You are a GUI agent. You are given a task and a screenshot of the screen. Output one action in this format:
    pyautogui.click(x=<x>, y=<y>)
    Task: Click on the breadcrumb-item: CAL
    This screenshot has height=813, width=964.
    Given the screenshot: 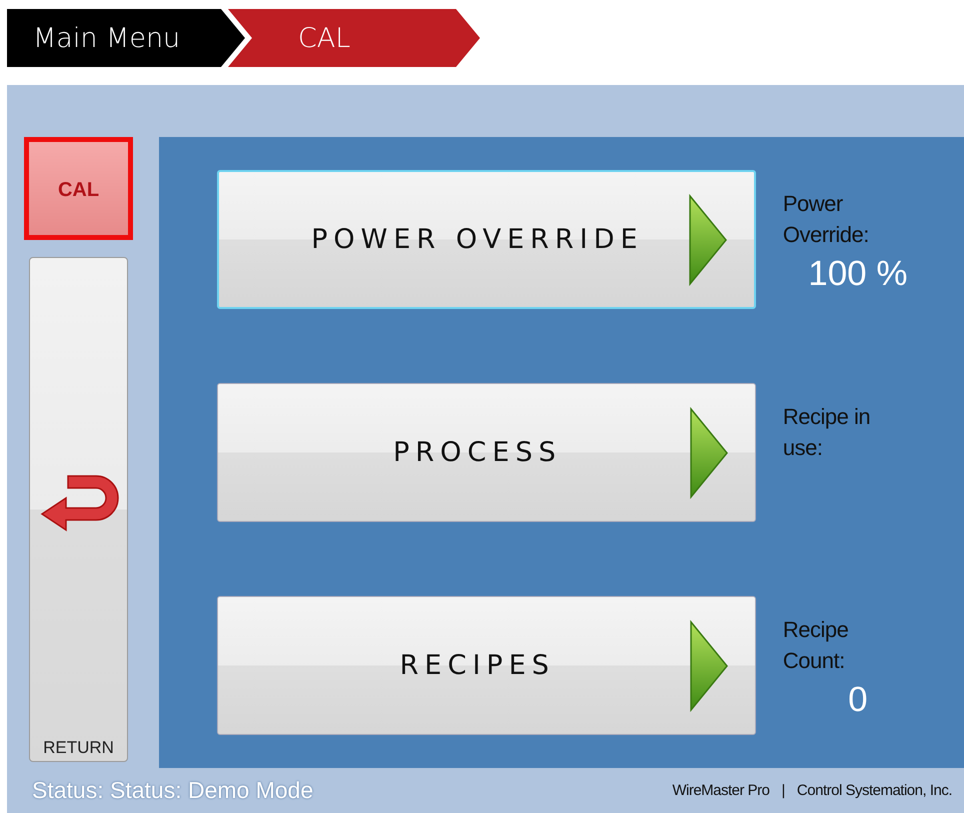 What is the action you would take?
    pyautogui.click(x=354, y=38)
    